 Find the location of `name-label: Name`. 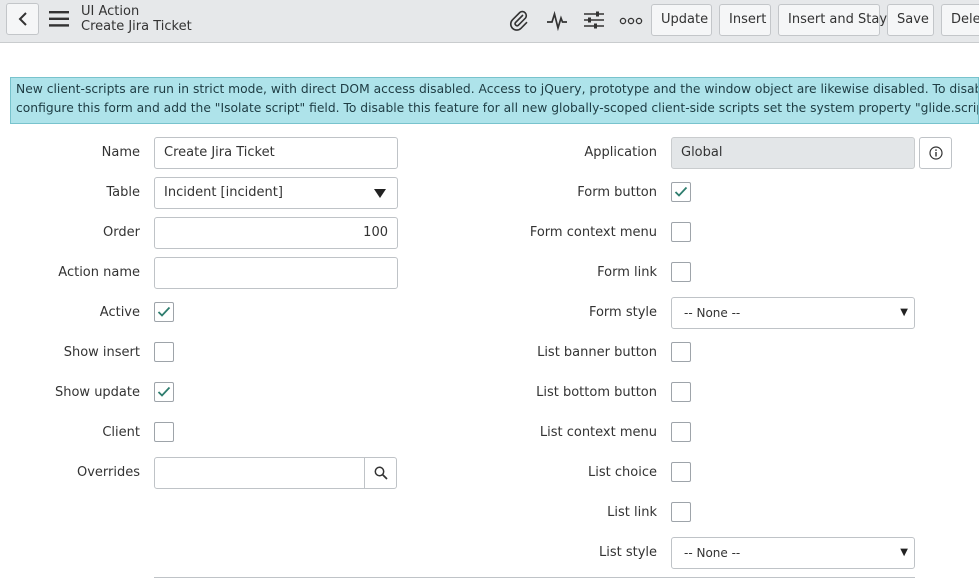

name-label: Name is located at coordinates (120, 152).